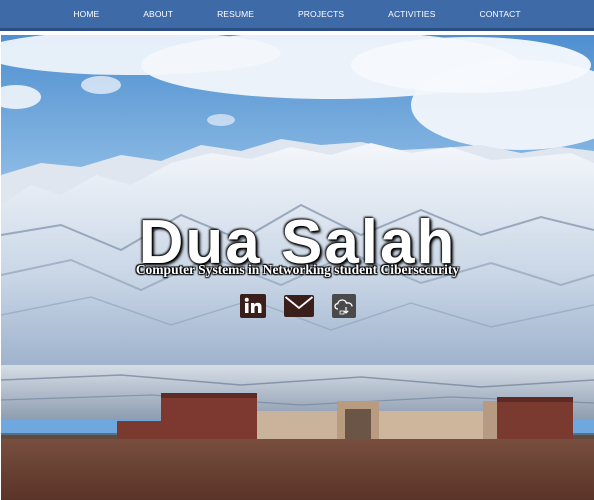 The image size is (594, 500). Describe the element at coordinates (86, 14) in the screenshot. I see `nav-home-link: HOME` at that location.